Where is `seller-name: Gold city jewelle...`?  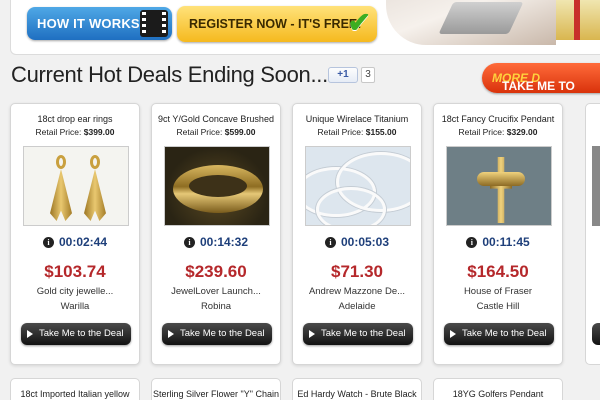 seller-name: Gold city jewelle... is located at coordinates (75, 291).